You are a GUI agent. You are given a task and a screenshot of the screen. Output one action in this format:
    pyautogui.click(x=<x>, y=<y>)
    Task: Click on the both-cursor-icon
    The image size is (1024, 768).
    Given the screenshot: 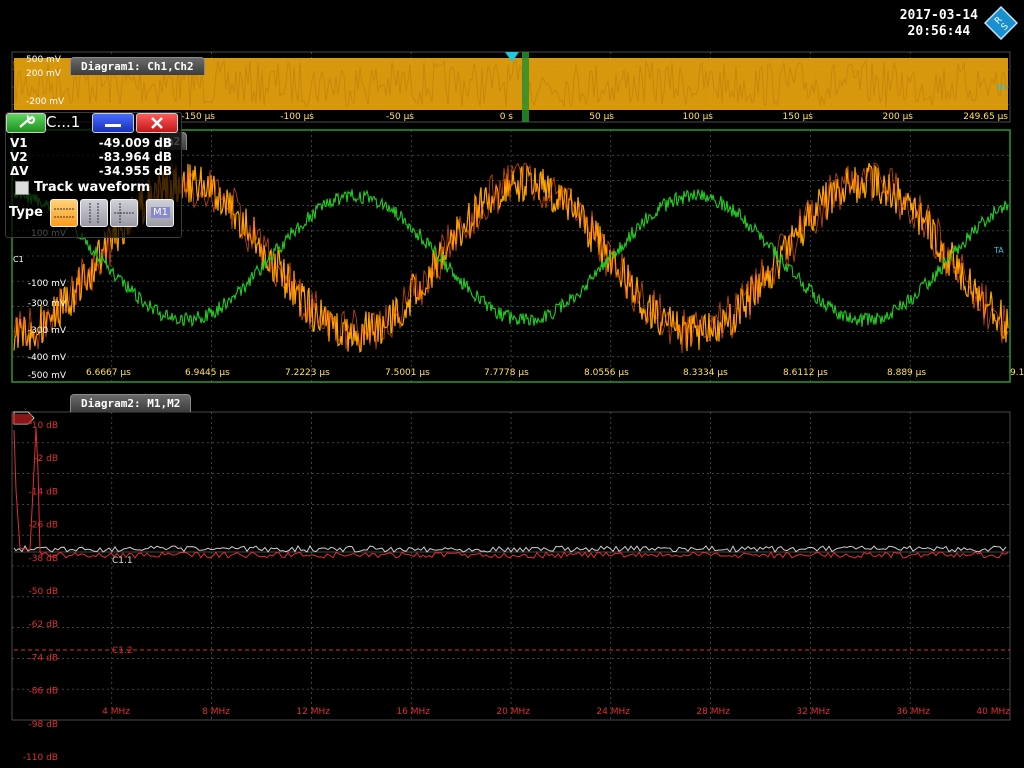 What is the action you would take?
    pyautogui.click(x=124, y=213)
    